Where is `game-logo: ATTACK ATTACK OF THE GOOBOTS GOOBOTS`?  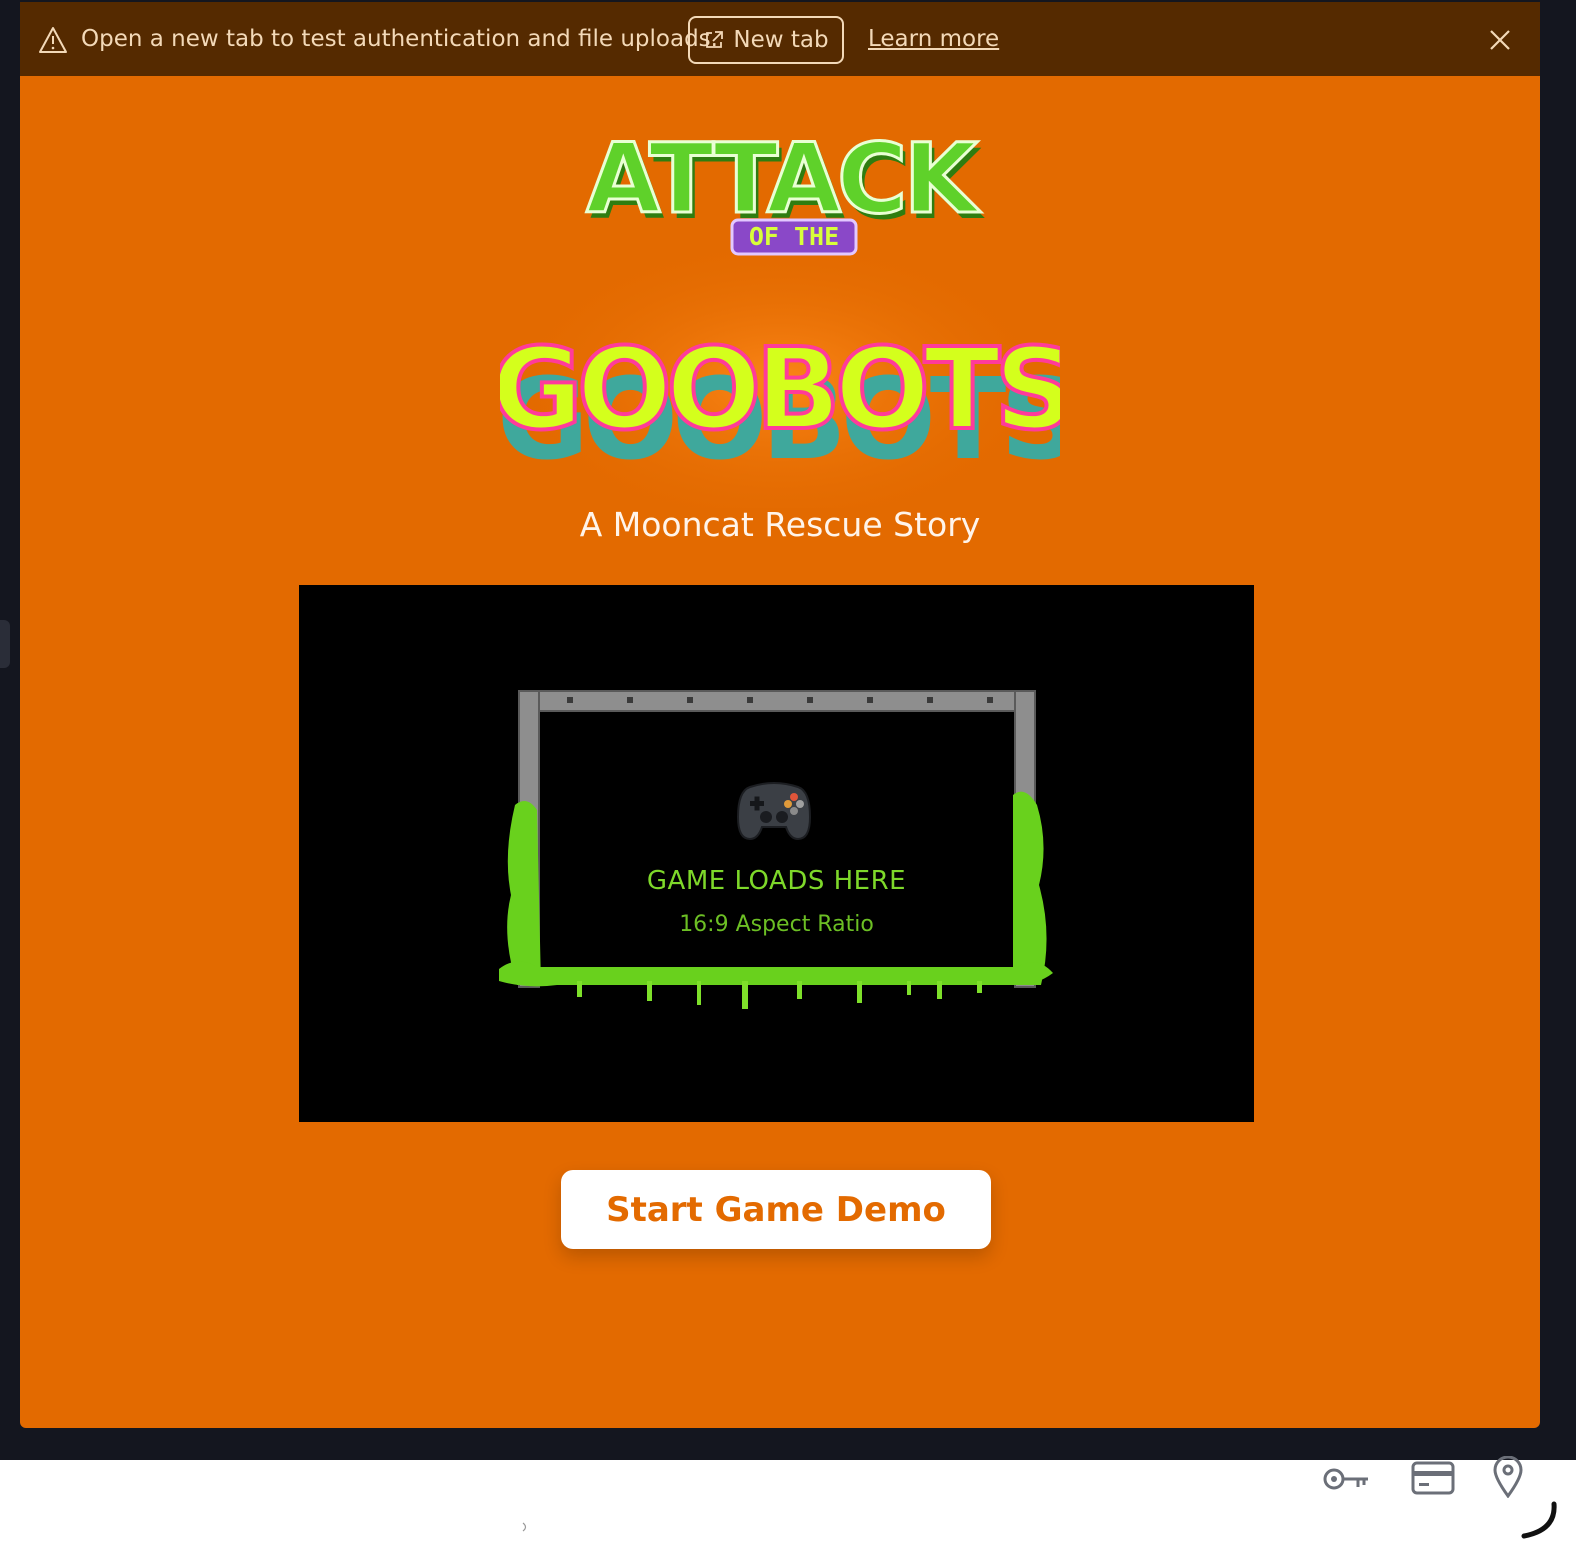 game-logo: ATTACK ATTACK OF THE GOOBOTS GOOBOTS is located at coordinates (780, 315).